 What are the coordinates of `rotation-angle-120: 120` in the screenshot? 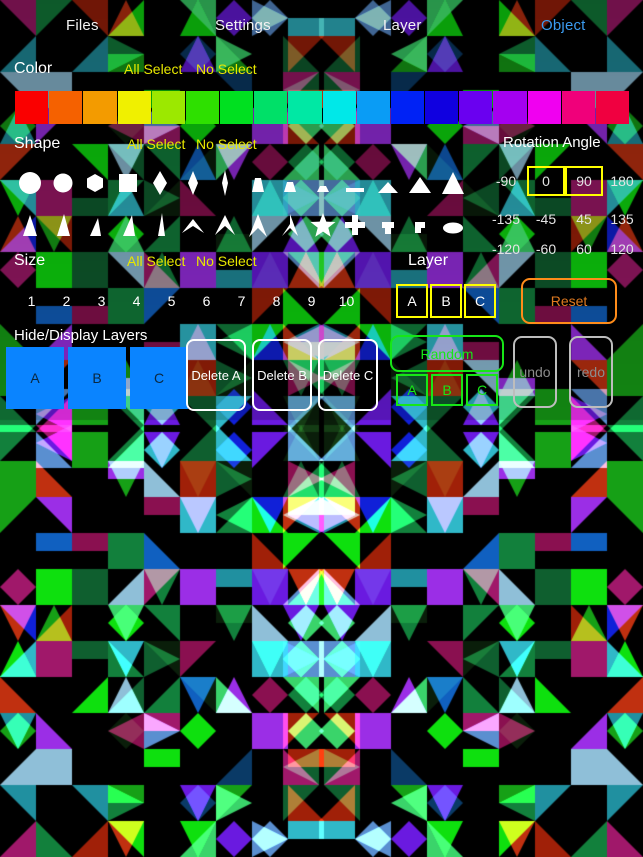 It's located at (622, 249).